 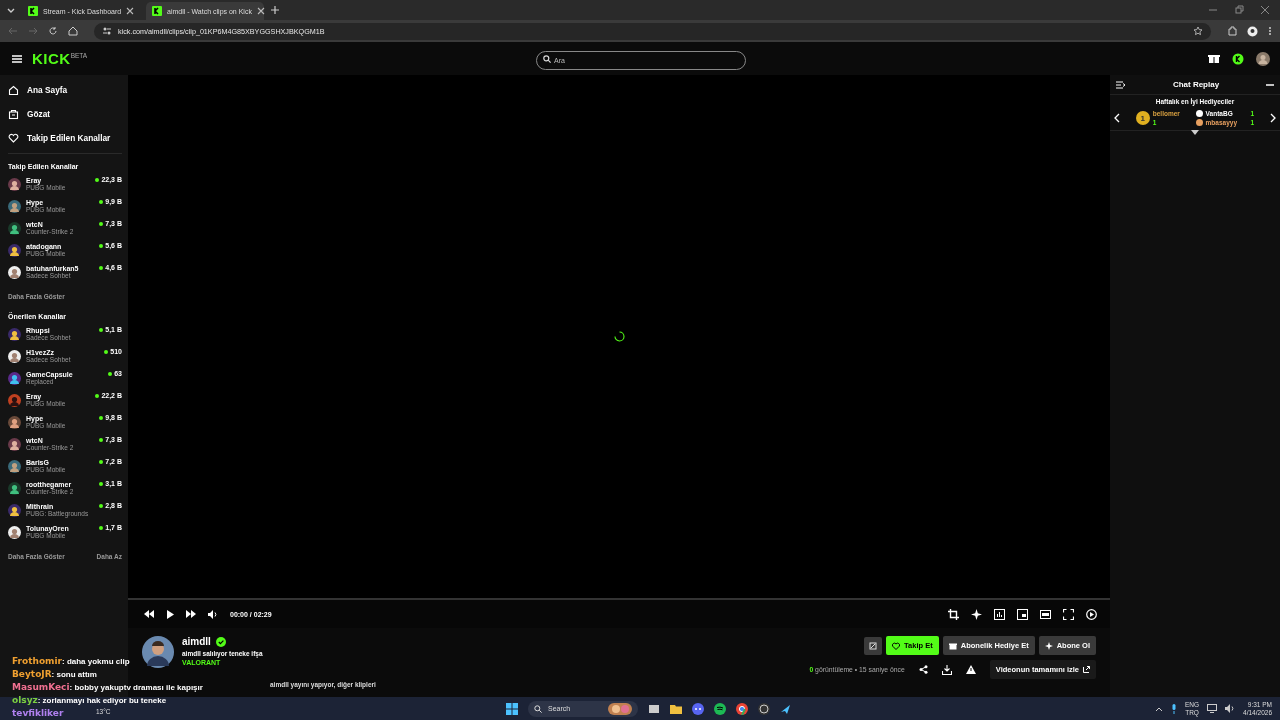 What do you see at coordinates (999, 614) in the screenshot?
I see `stats-icon` at bounding box center [999, 614].